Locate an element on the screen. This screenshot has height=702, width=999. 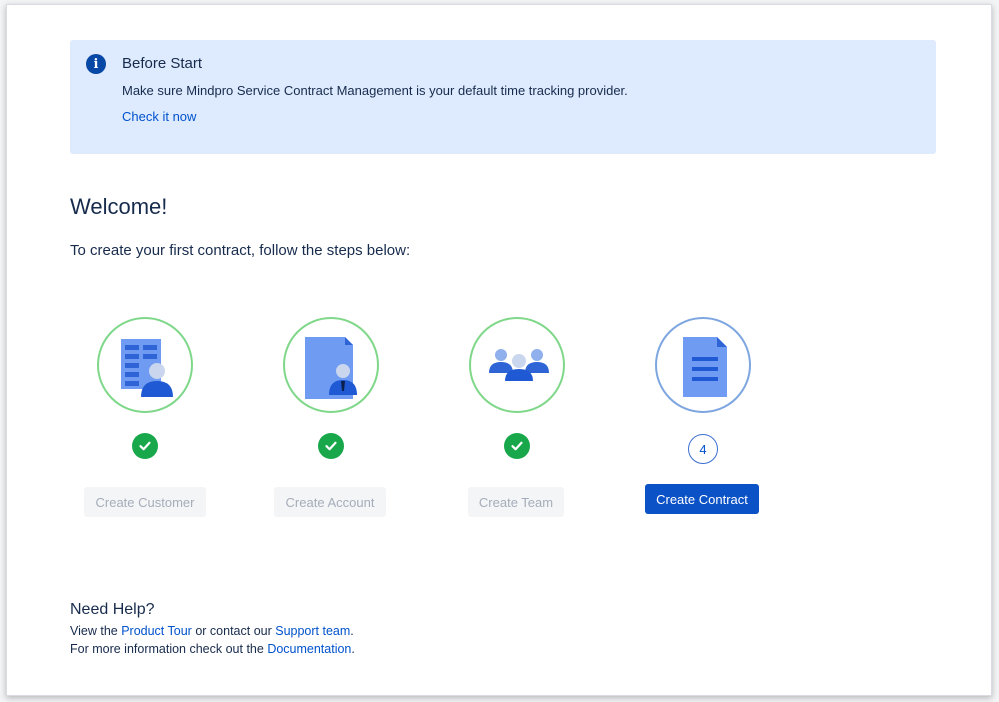
step-number-badge: 4 is located at coordinates (703, 449).